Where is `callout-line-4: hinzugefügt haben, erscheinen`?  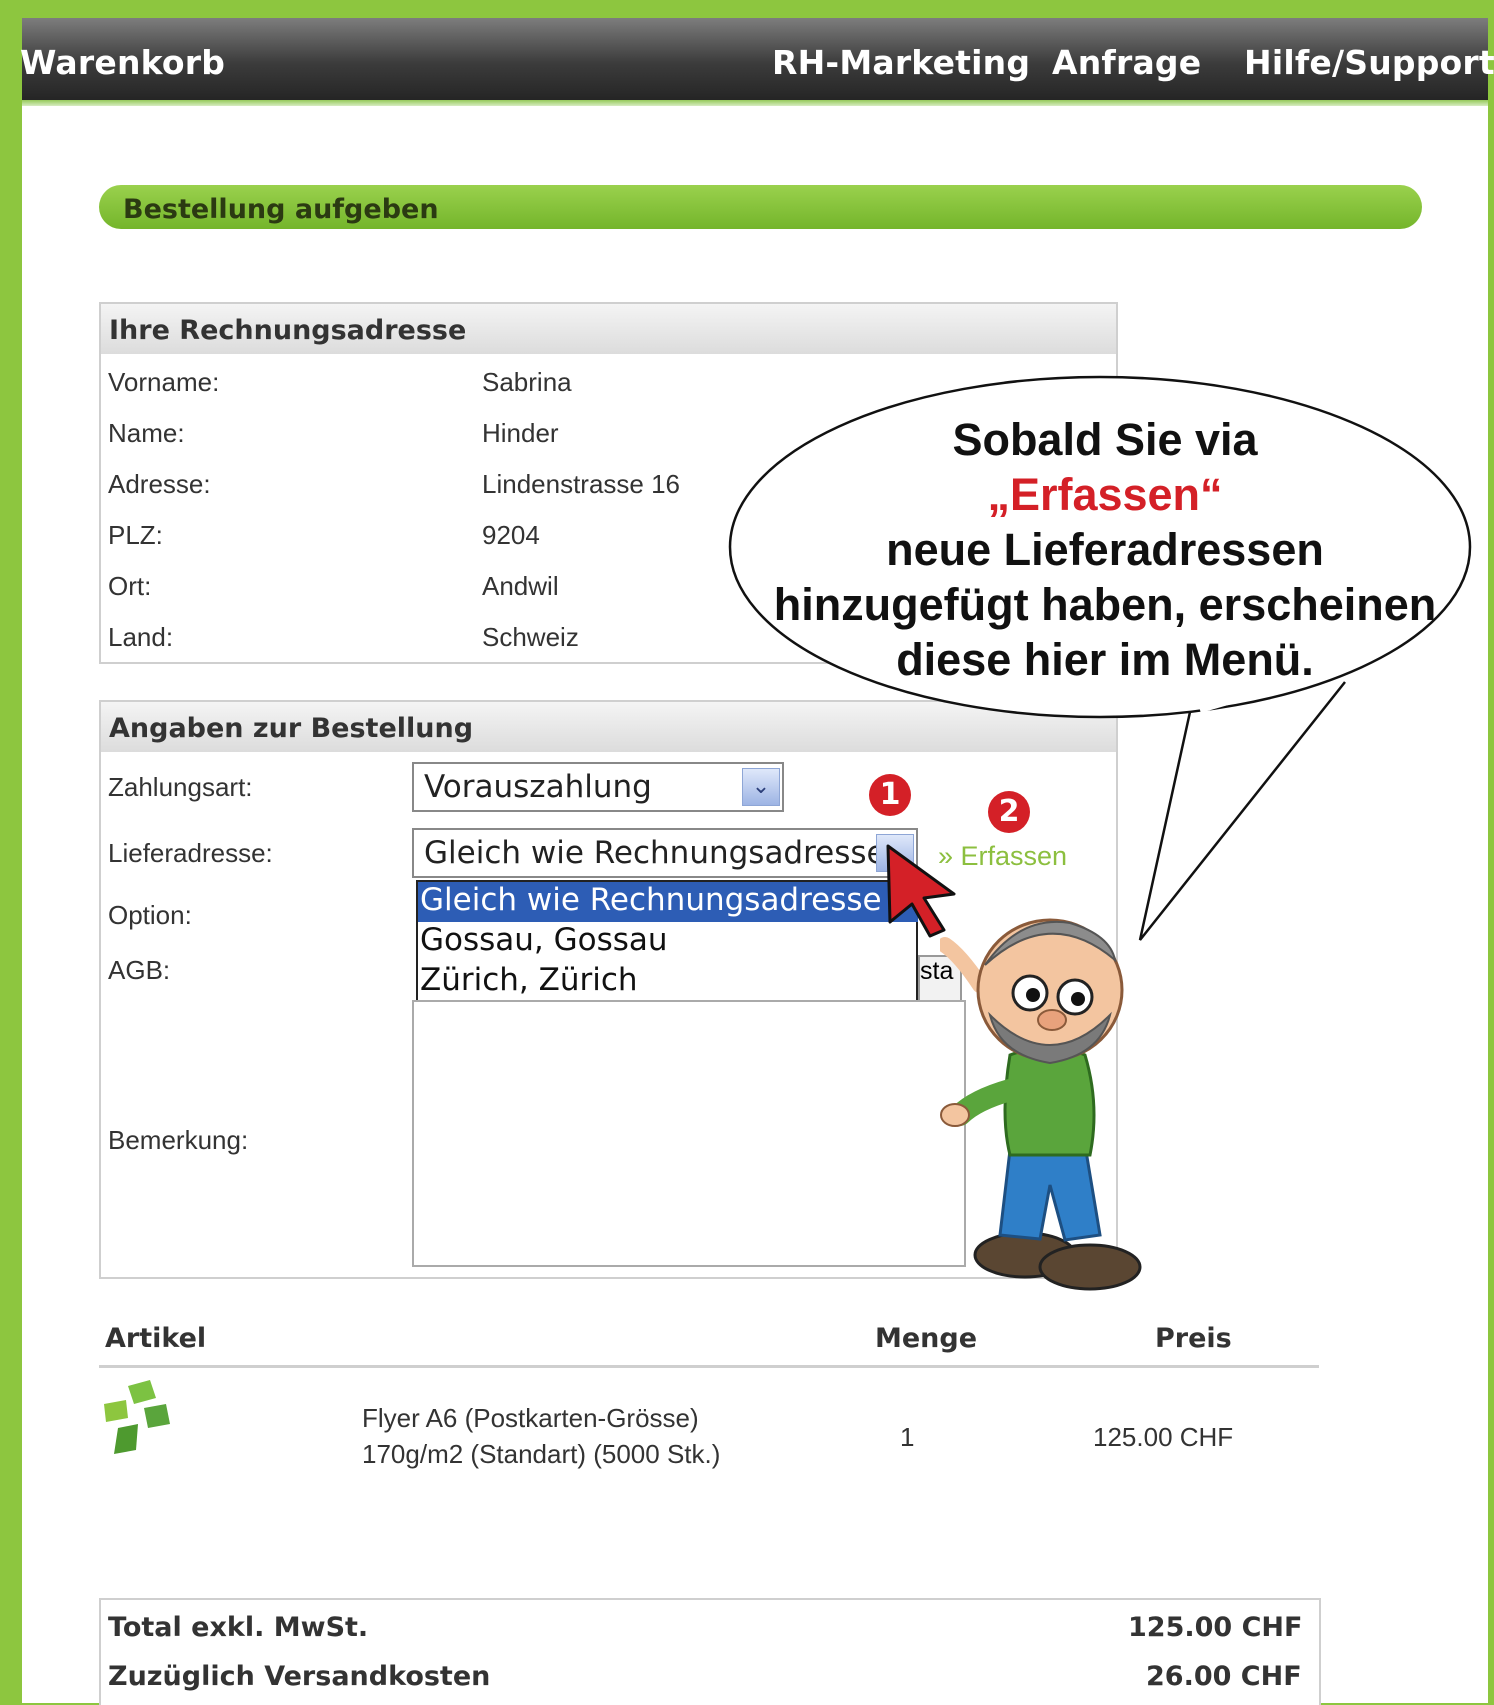
callout-line-4: hinzugefügt haben, erscheinen is located at coordinates (1105, 604).